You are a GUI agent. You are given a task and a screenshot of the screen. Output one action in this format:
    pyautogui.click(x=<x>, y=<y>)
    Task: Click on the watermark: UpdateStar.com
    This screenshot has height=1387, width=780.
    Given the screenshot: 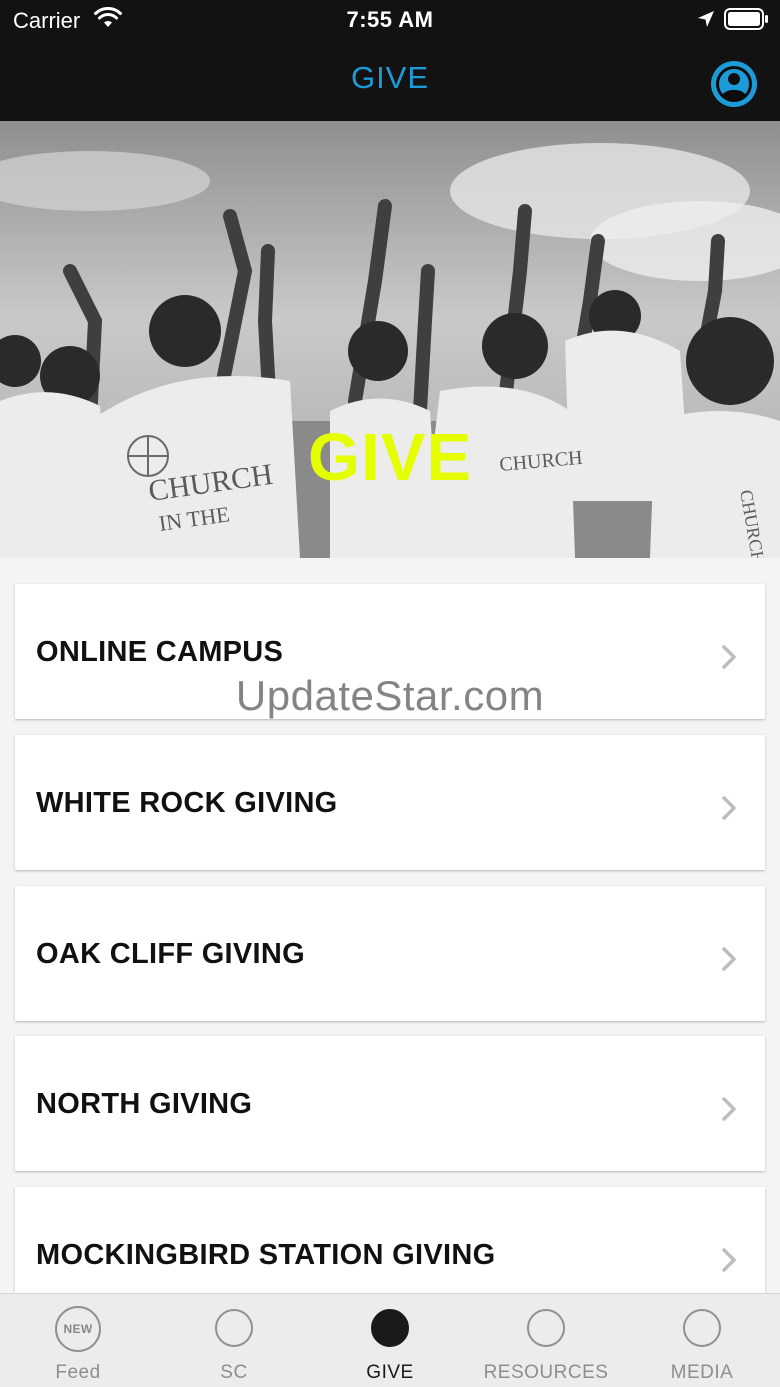 What is the action you would take?
    pyautogui.click(x=390, y=695)
    